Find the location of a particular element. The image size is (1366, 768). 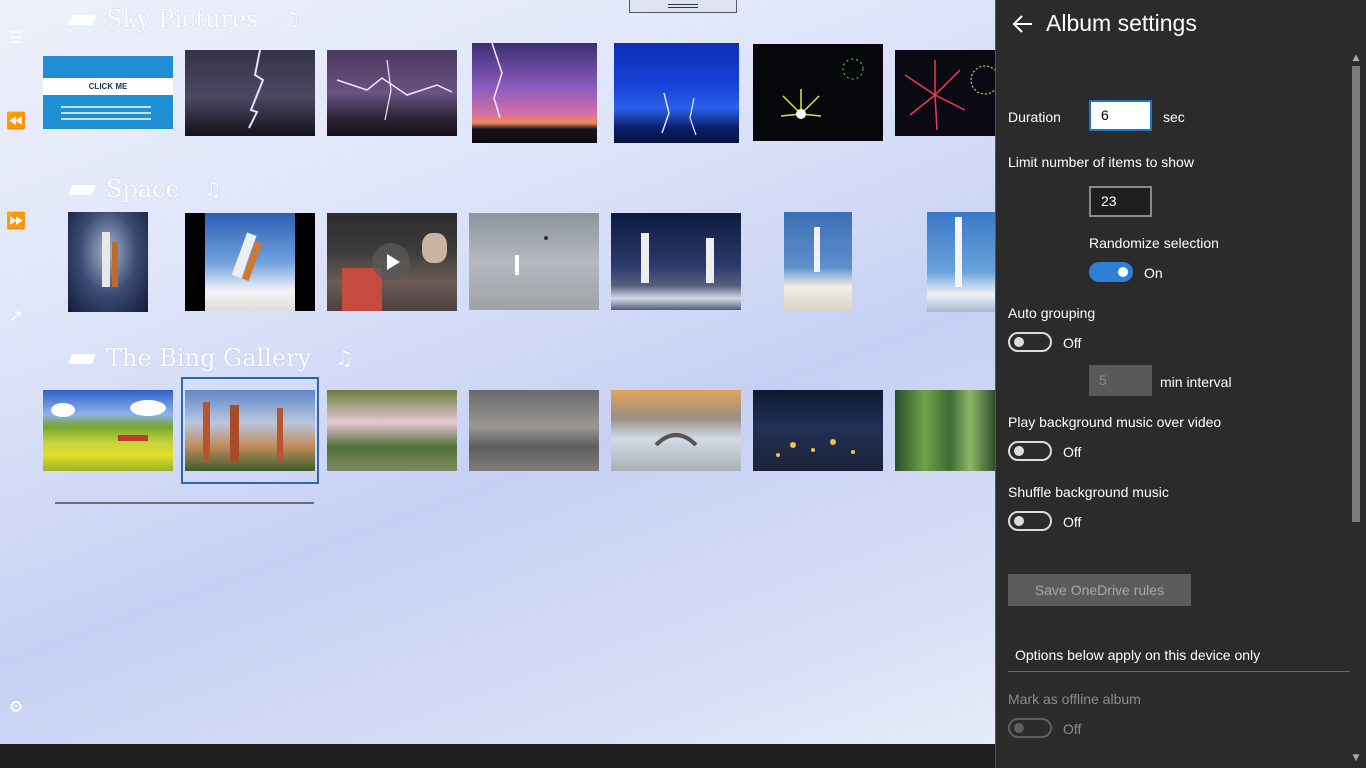

device-options-note: Options below apply on this device only is located at coordinates (1138, 655).